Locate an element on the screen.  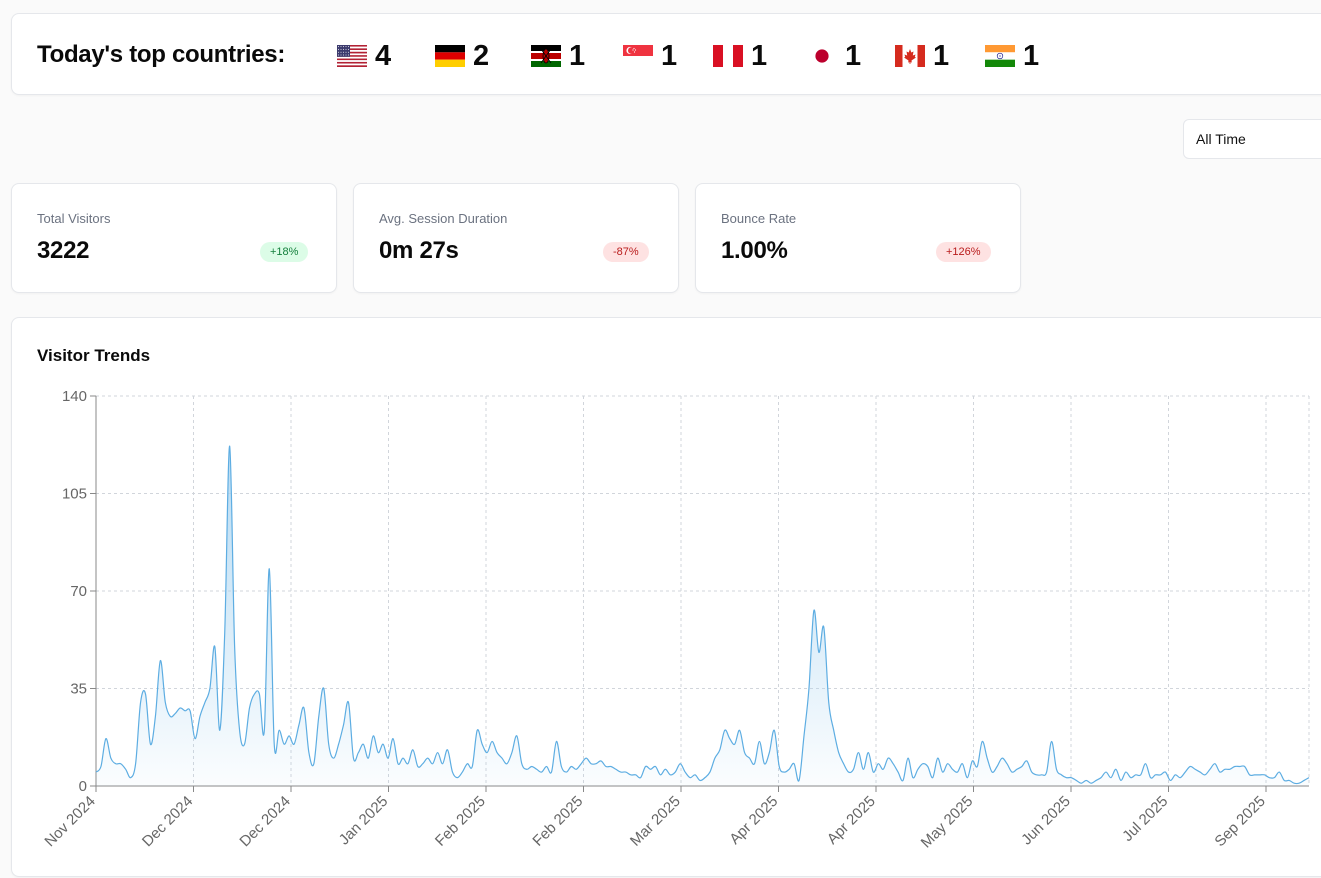
time-range-value: All Time is located at coordinates (1221, 139).